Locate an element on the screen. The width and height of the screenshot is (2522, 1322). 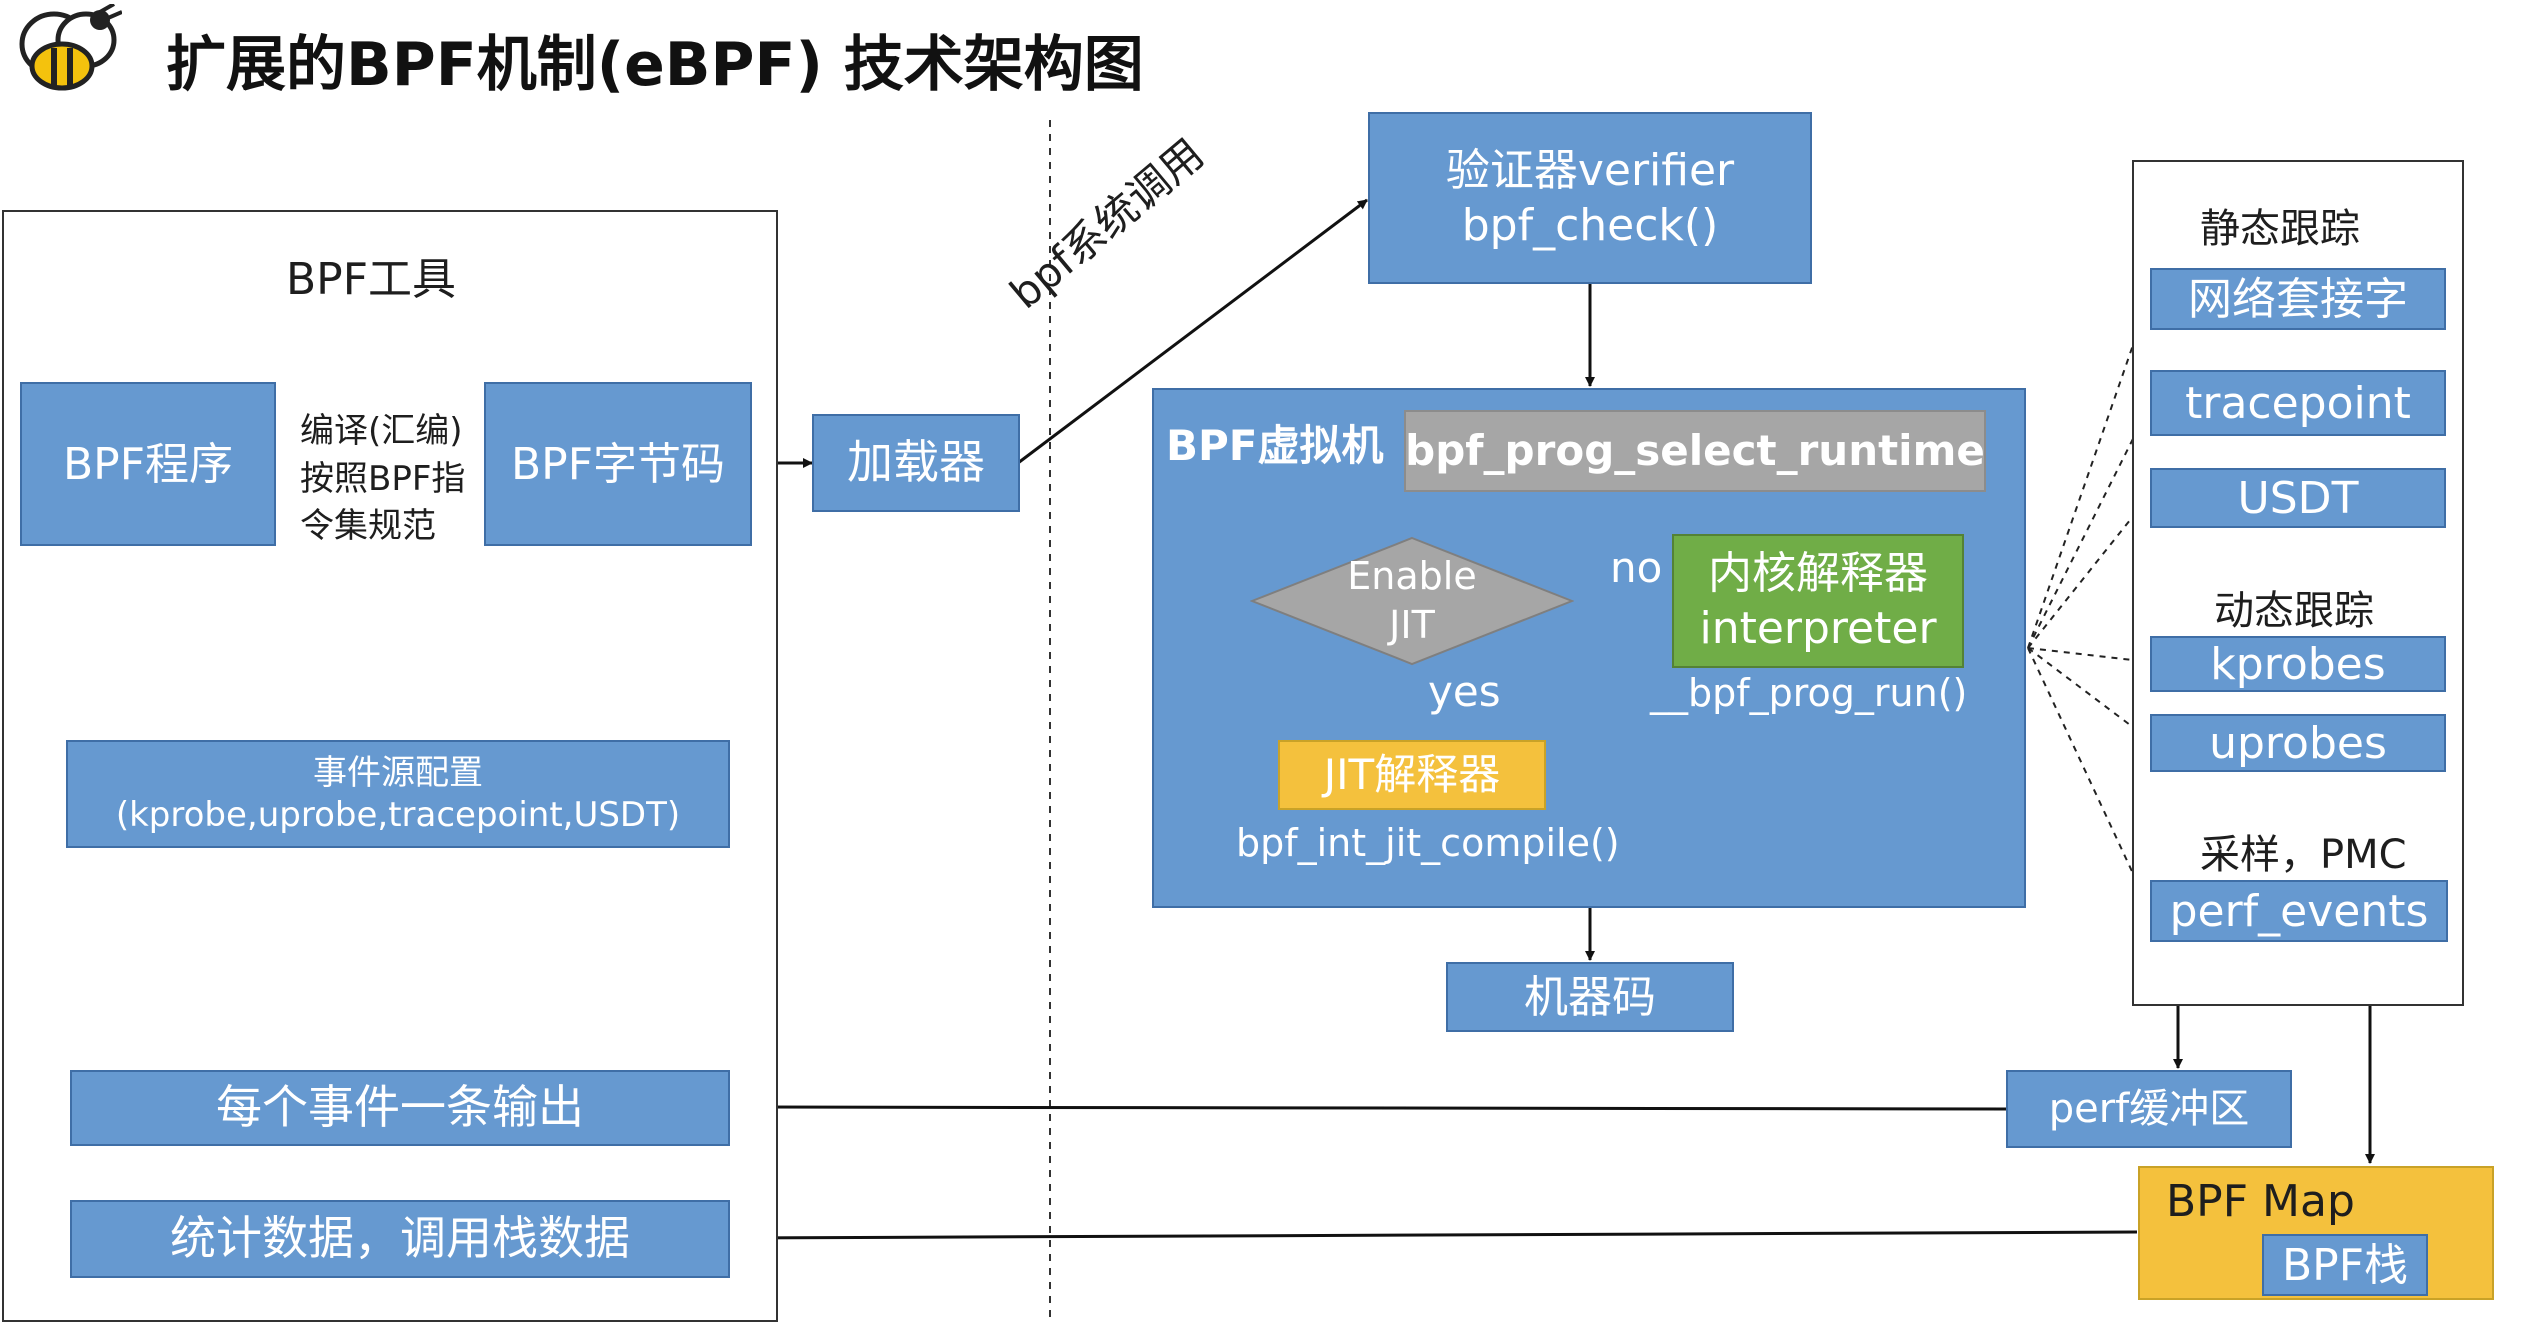
bee-logo-icon is located at coordinates (68, 51).